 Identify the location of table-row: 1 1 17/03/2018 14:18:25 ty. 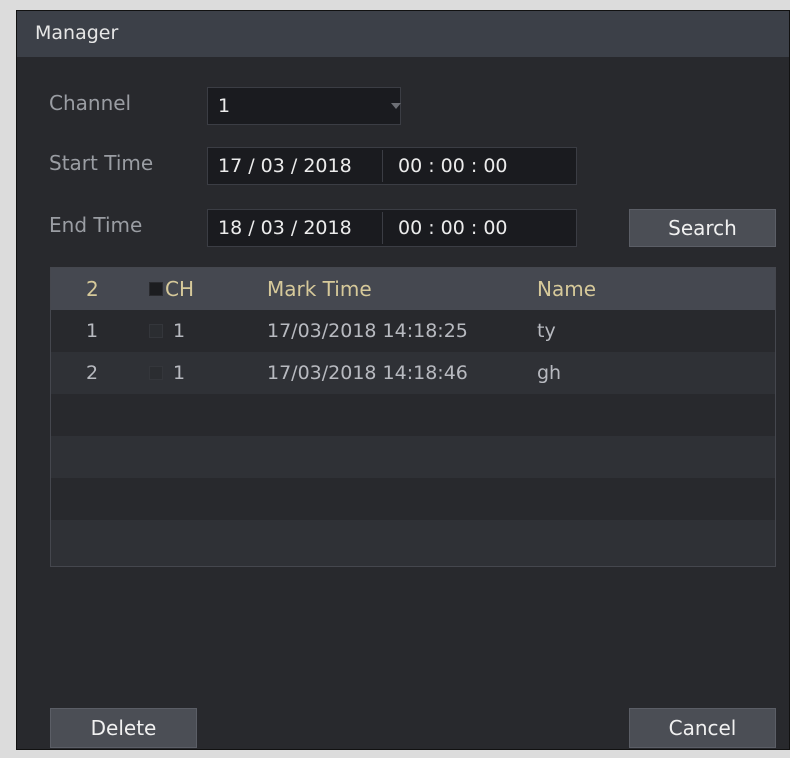
(413, 331).